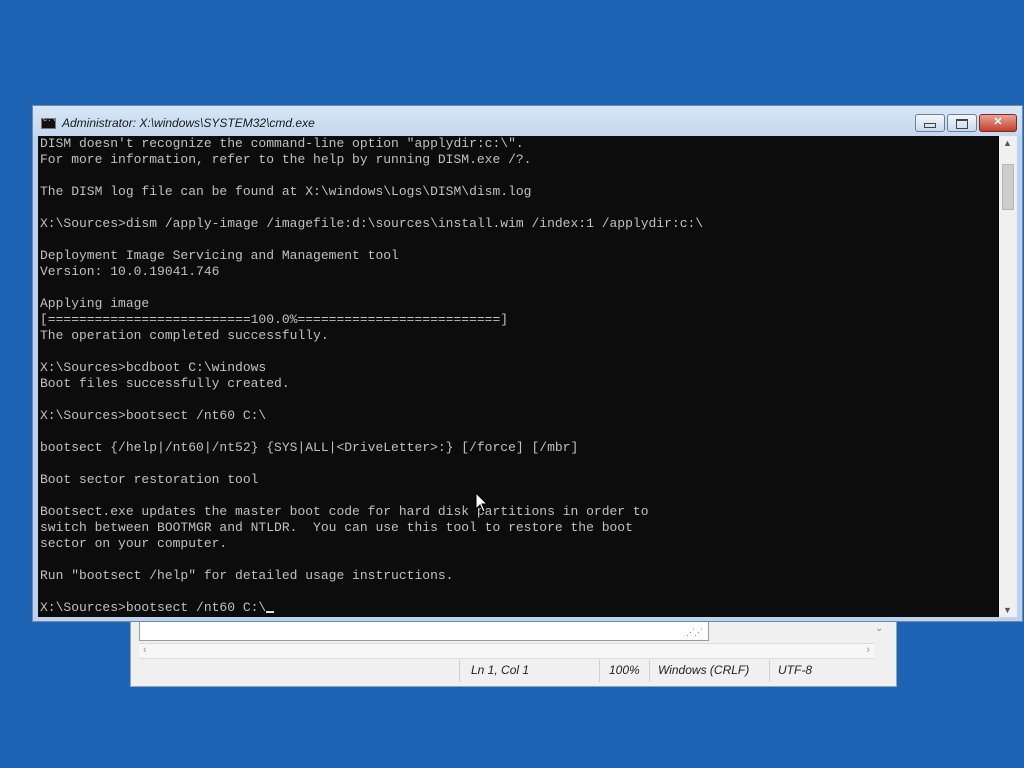 This screenshot has width=1024, height=768. What do you see at coordinates (506, 651) in the screenshot?
I see `horizontal-scrollbar: ‹ ›` at bounding box center [506, 651].